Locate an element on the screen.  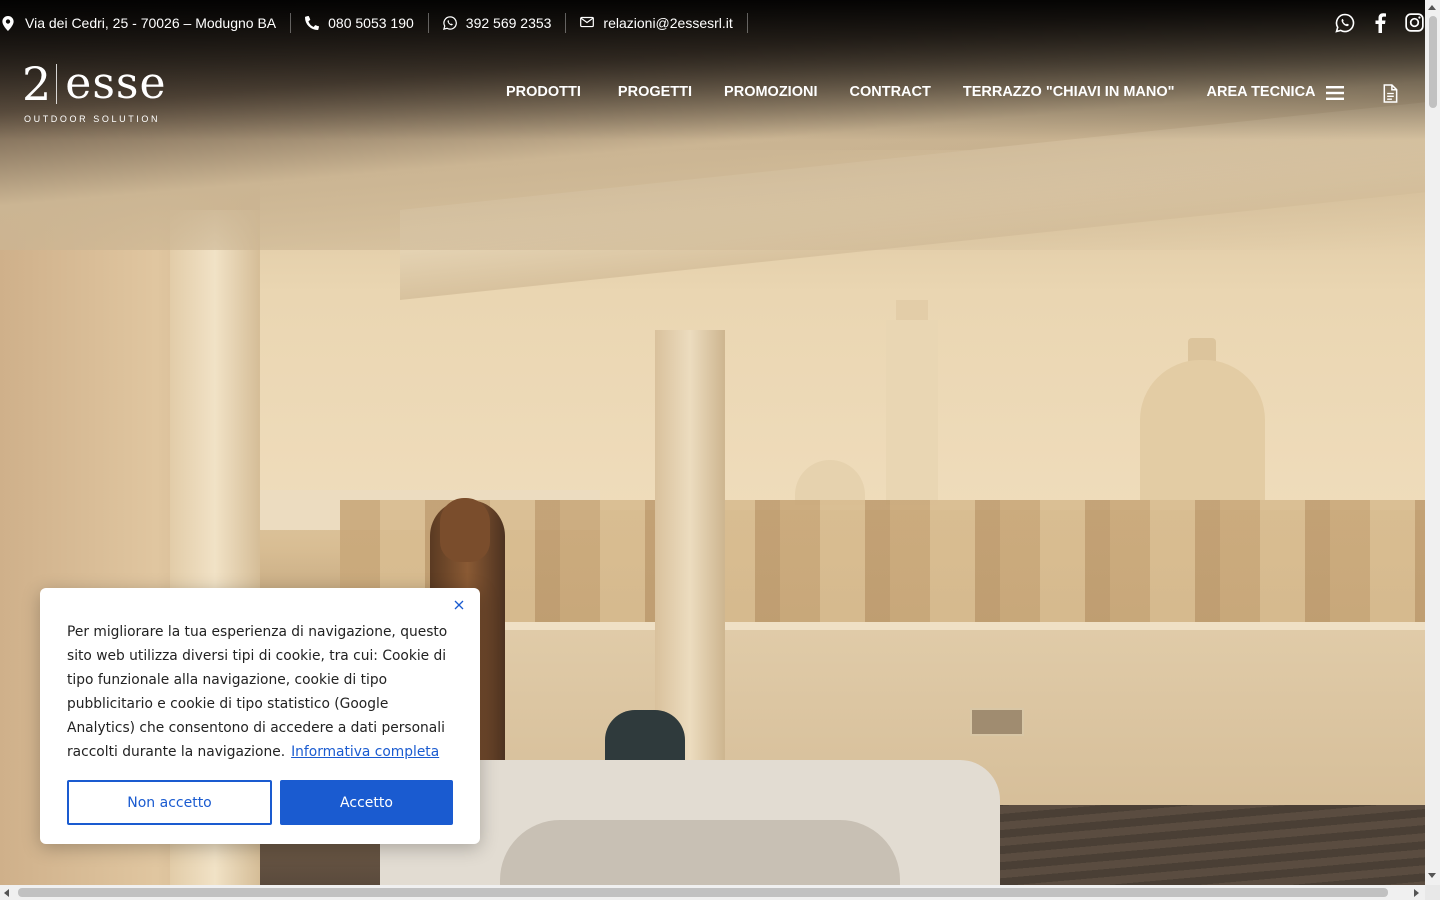
logo-tagline: OUTDOOR SOLUTION is located at coordinates (92, 119).